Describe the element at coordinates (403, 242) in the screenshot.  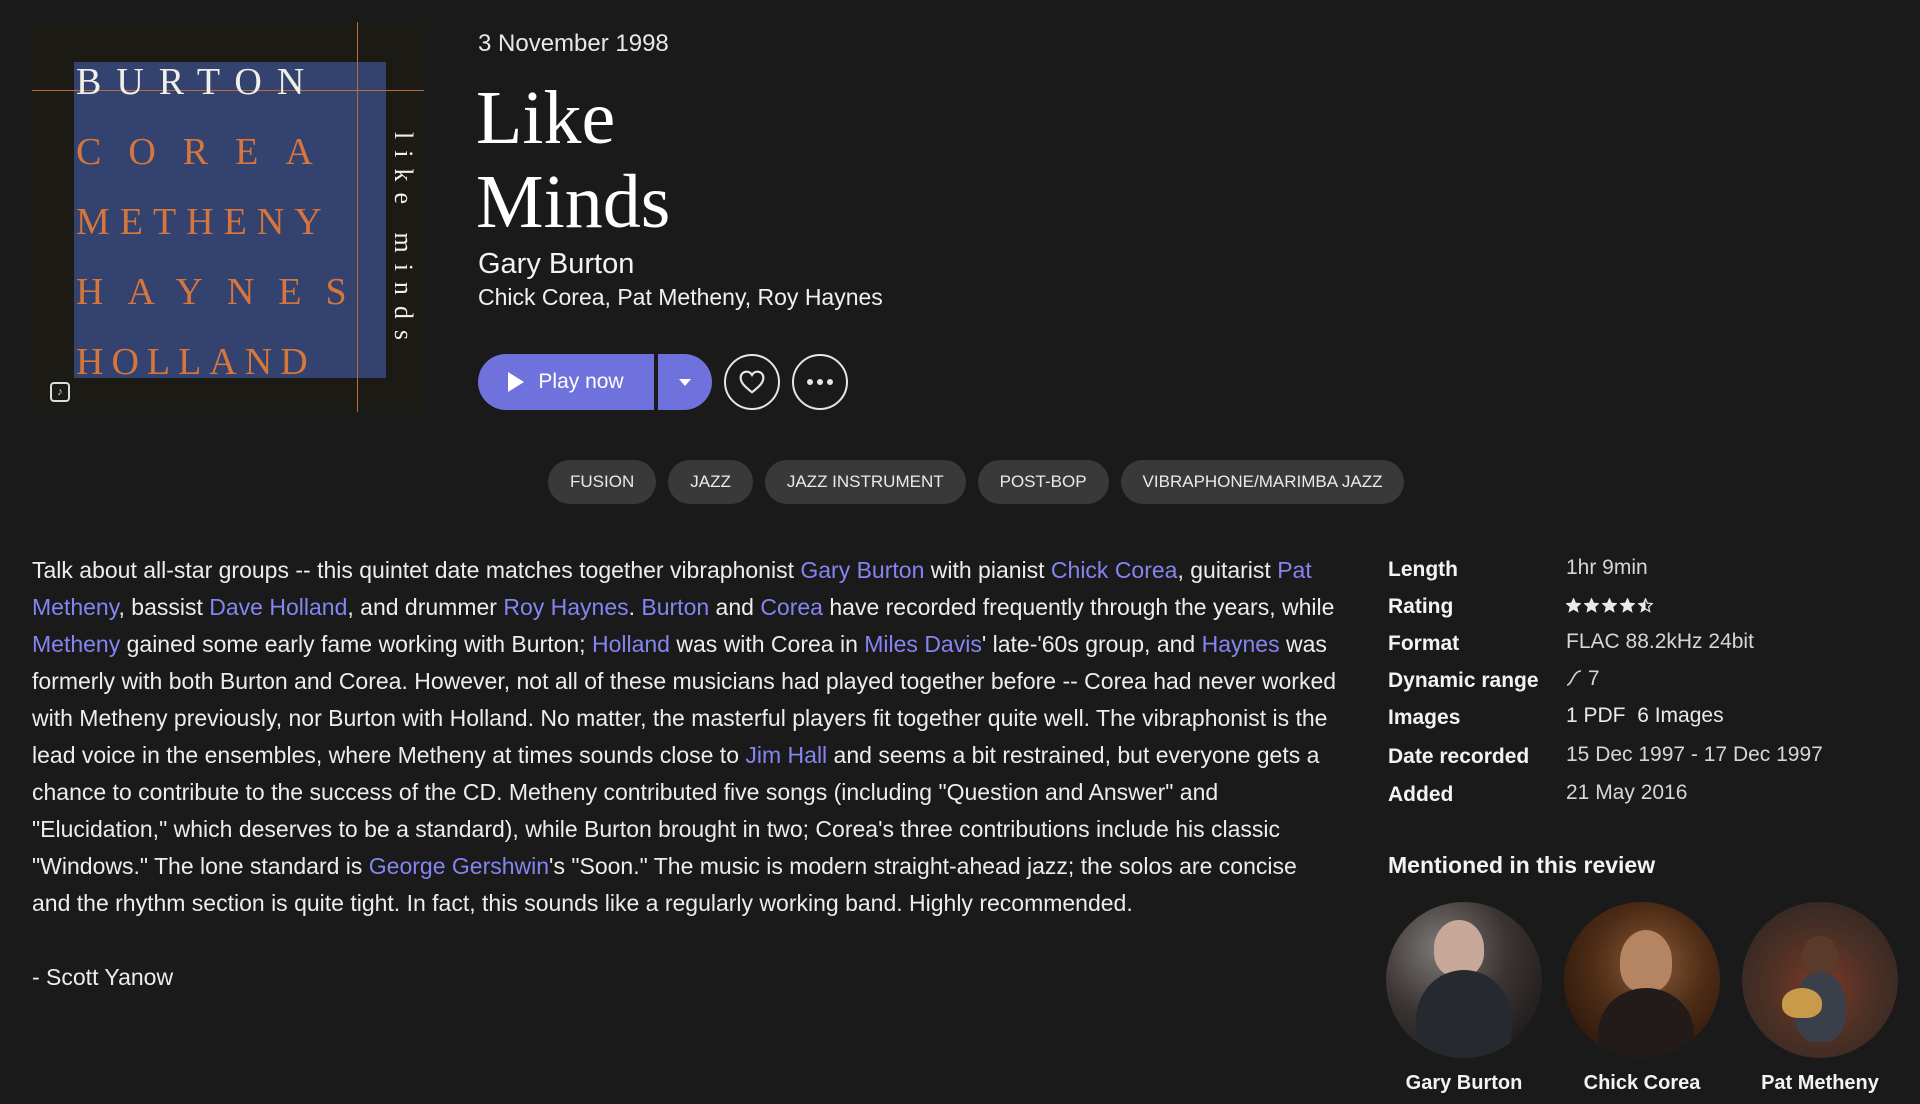
I see `cover-side-title: like minds` at that location.